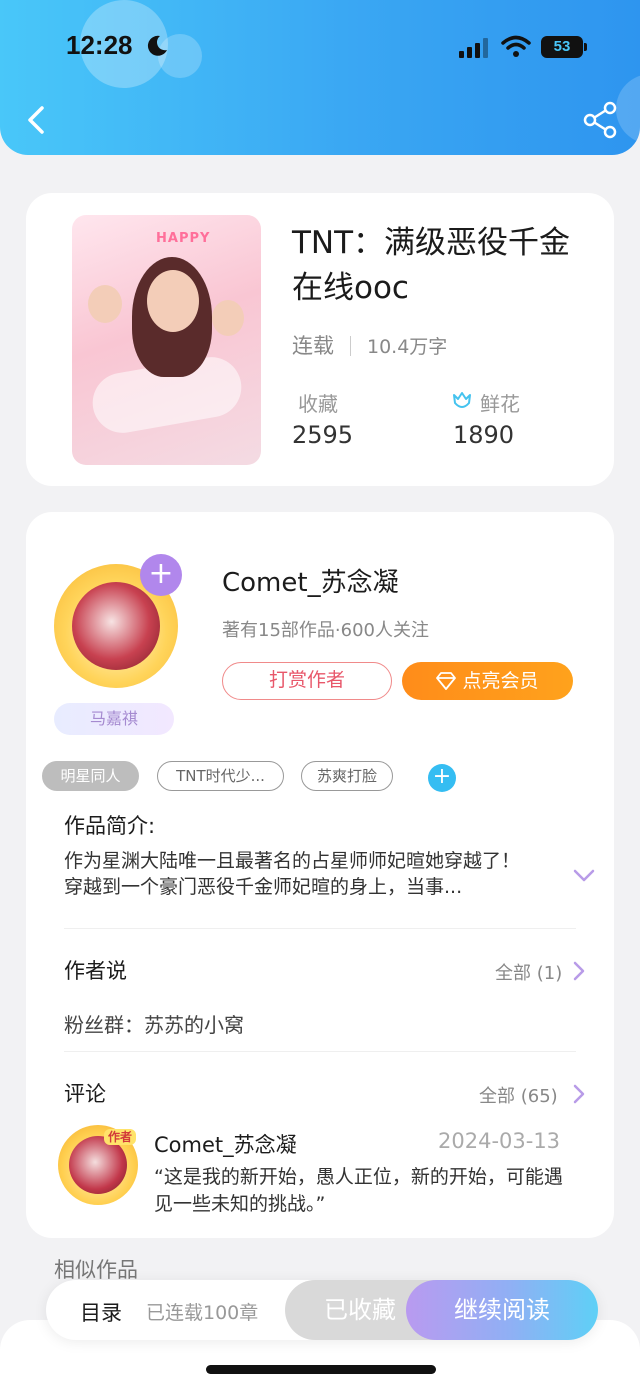 The width and height of the screenshot is (640, 1387). What do you see at coordinates (202, 1313) in the screenshot?
I see `chapter-count: 已连载100章` at bounding box center [202, 1313].